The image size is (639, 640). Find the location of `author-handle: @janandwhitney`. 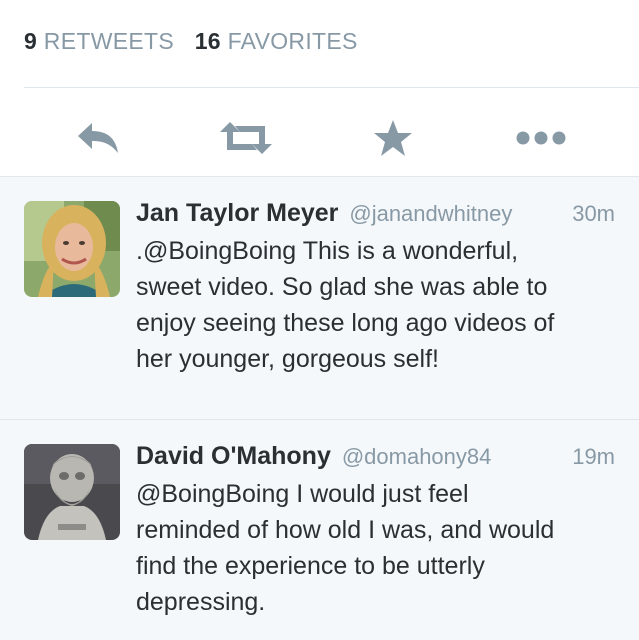

author-handle: @janandwhitney is located at coordinates (430, 213).